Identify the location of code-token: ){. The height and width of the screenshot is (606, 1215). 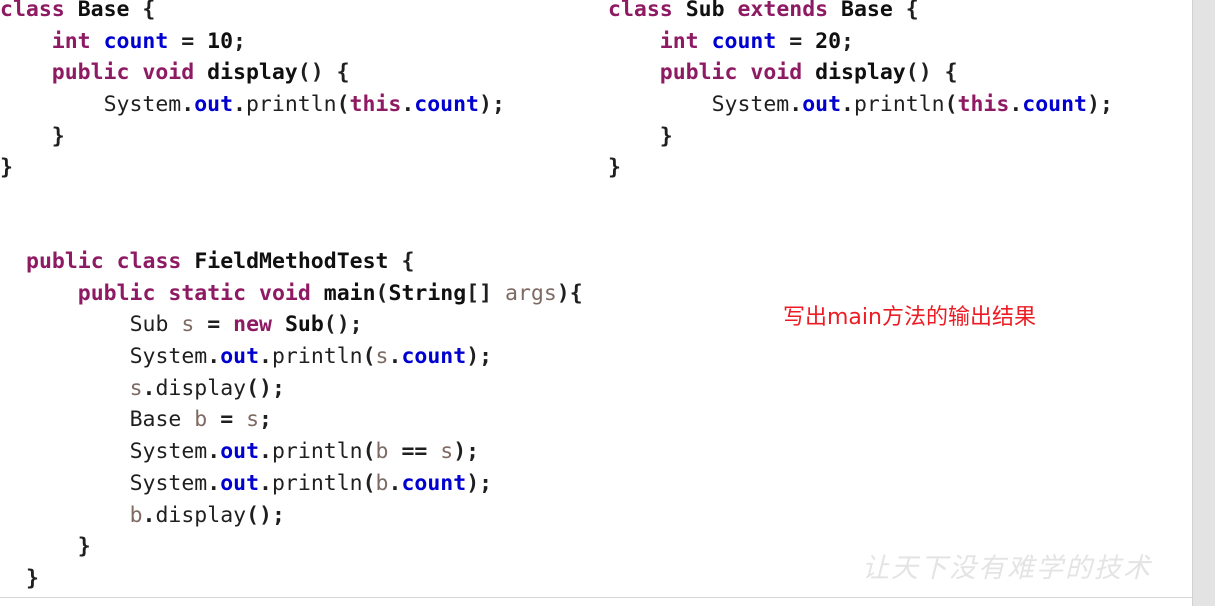
(569, 293).